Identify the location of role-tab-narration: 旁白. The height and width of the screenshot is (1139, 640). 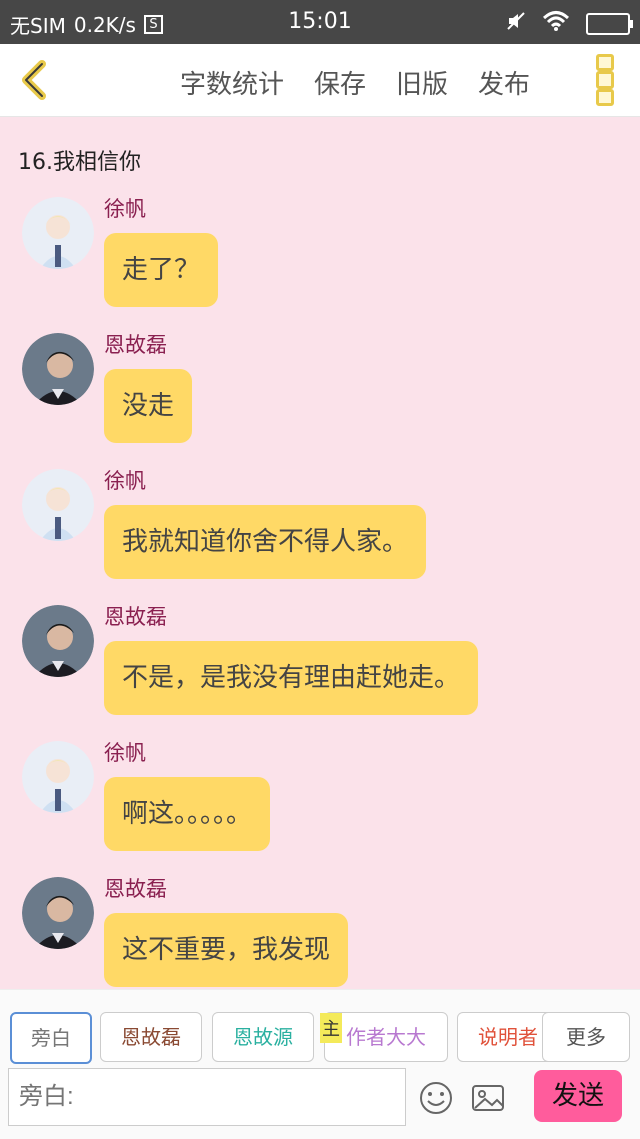
(51, 1038).